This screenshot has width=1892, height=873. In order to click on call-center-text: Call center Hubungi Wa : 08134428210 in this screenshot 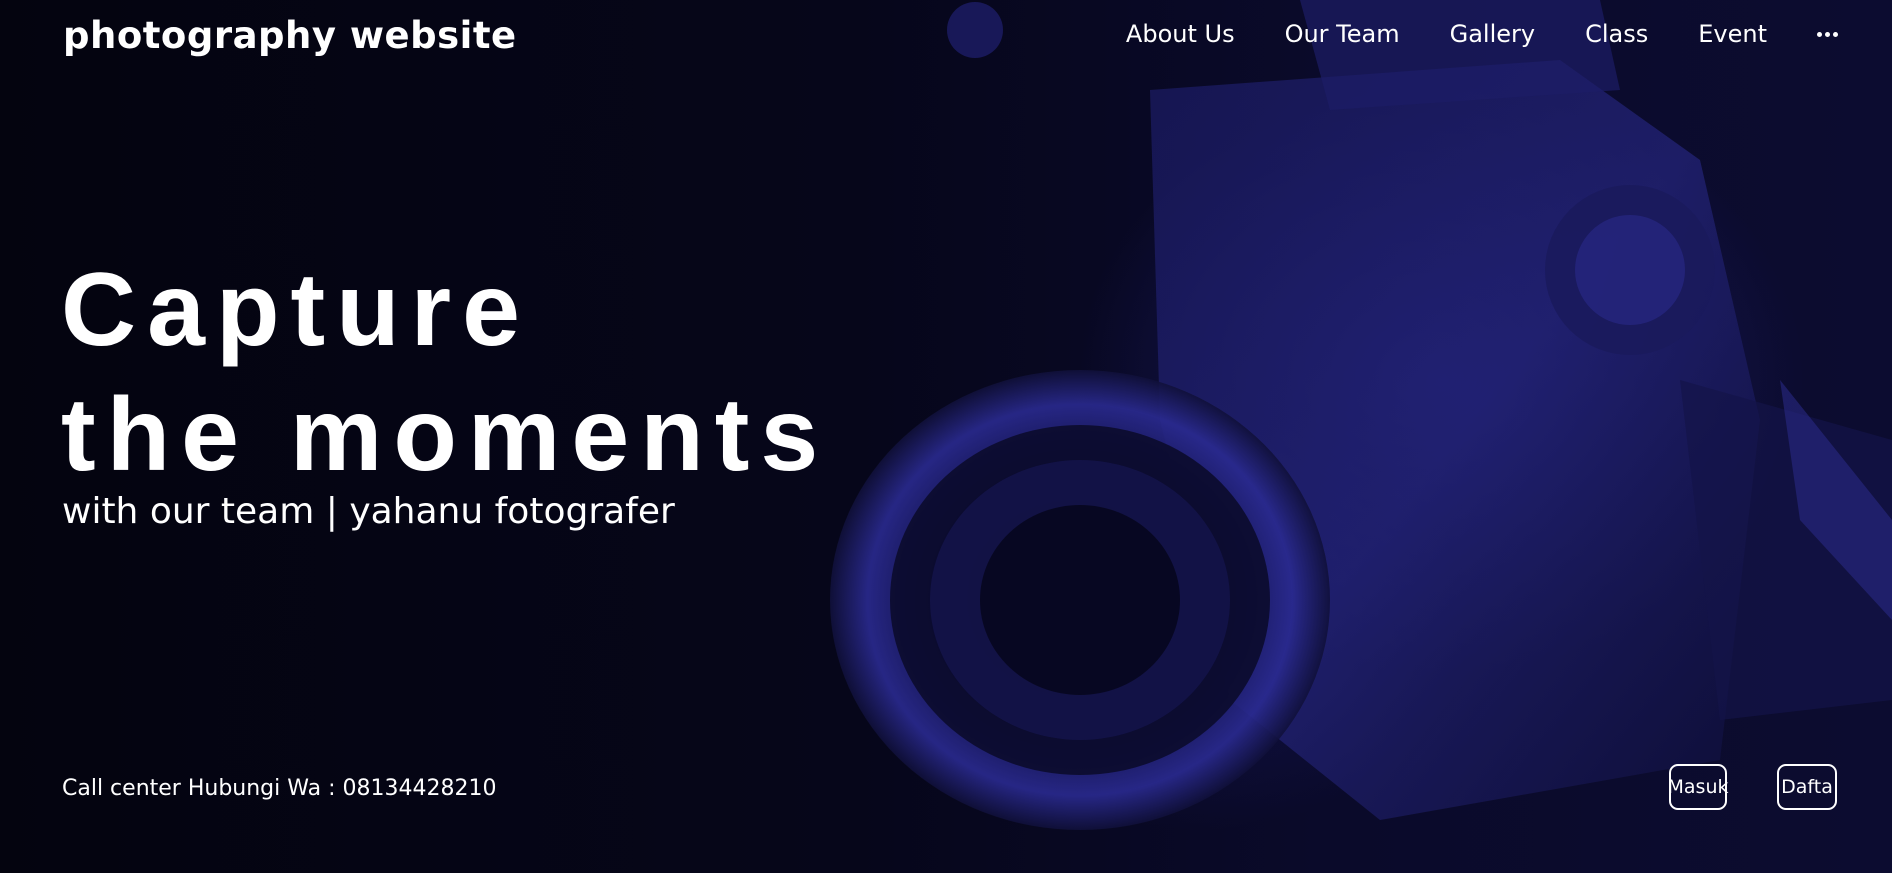, I will do `click(279, 788)`.